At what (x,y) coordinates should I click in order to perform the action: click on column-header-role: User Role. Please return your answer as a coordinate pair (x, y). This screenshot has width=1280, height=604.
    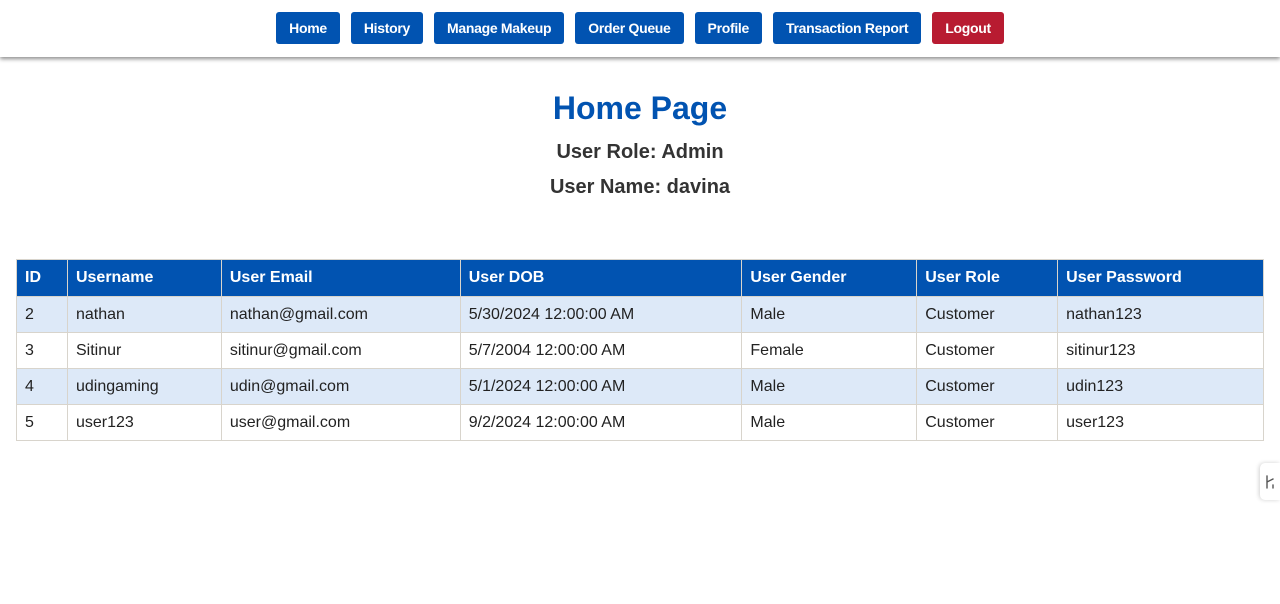
    Looking at the image, I should click on (987, 278).